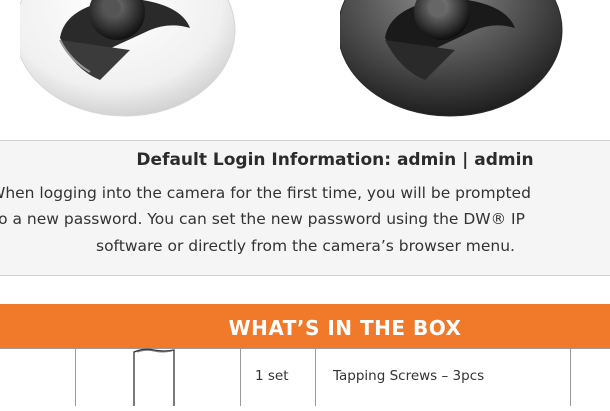  I want to click on login-info-title: Default Login Information: admin | admin, so click(335, 160).